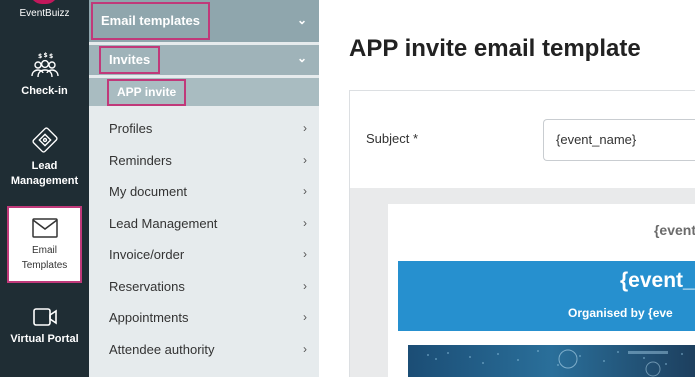 This screenshot has width=695, height=377. I want to click on rail-item-check-in: $ $ $ Check-in, so click(44, 75).